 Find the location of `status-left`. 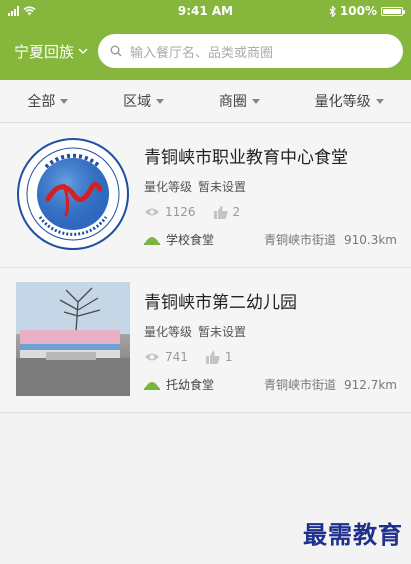

status-left is located at coordinates (22, 11).